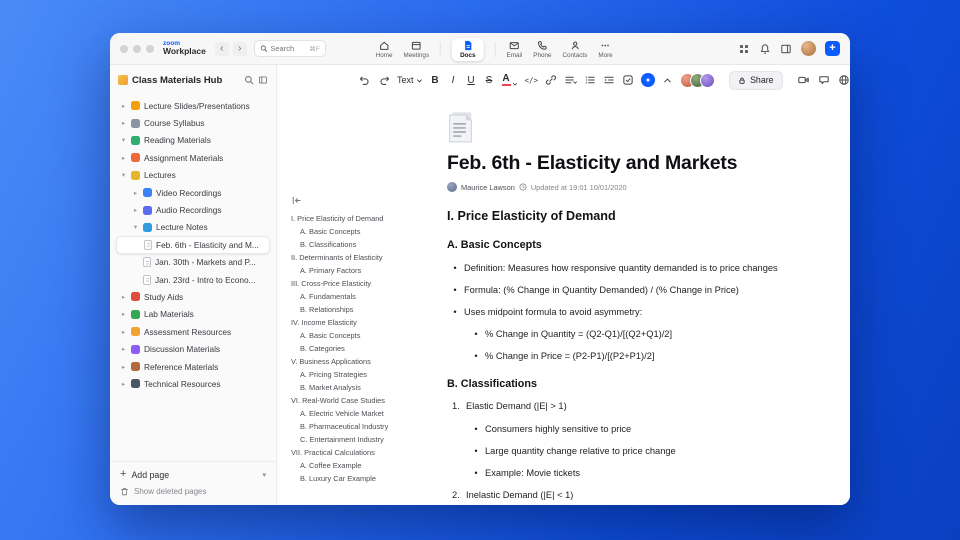 This screenshot has height=540, width=960. I want to click on share-button: Share, so click(756, 80).